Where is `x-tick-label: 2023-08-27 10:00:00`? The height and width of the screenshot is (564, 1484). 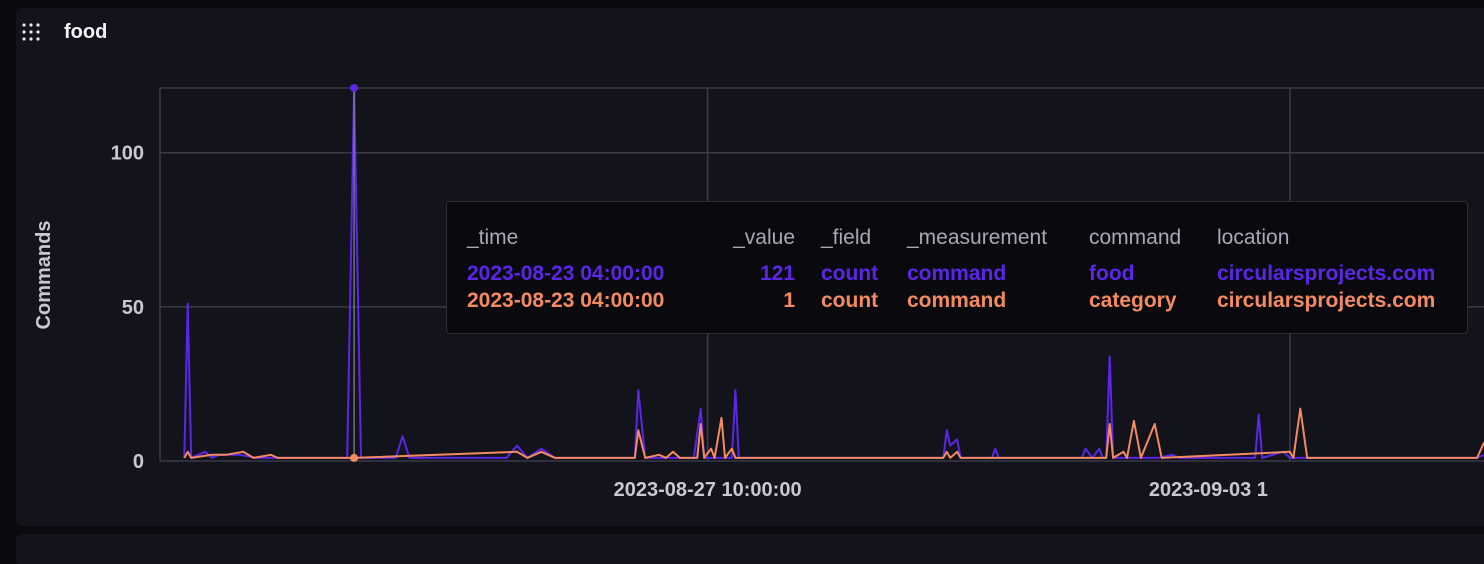
x-tick-label: 2023-08-27 10:00:00 is located at coordinates (708, 490).